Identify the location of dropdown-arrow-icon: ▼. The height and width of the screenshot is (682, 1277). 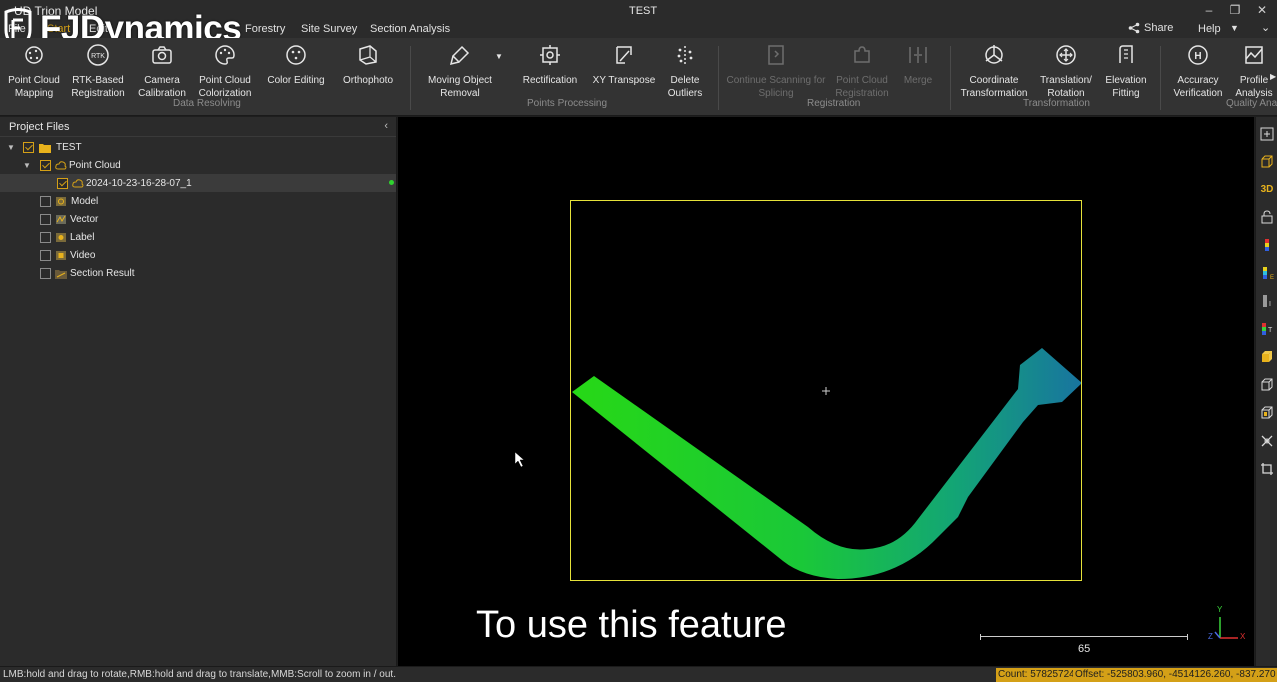
(499, 56).